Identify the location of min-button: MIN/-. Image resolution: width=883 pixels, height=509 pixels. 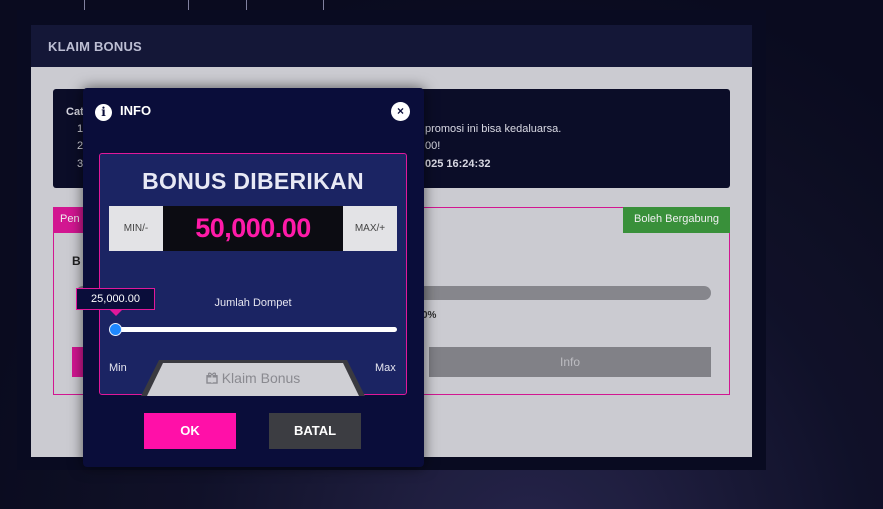
(136, 228).